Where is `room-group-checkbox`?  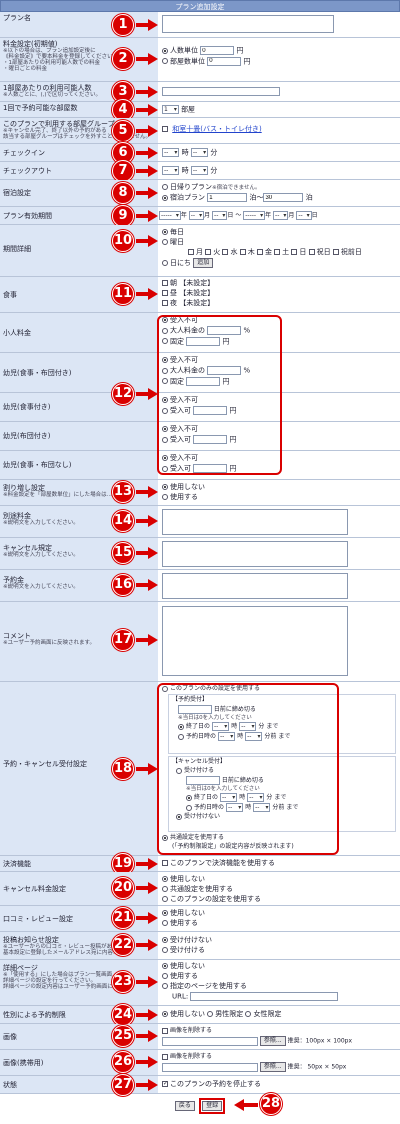
room-group-checkbox is located at coordinates (165, 129).